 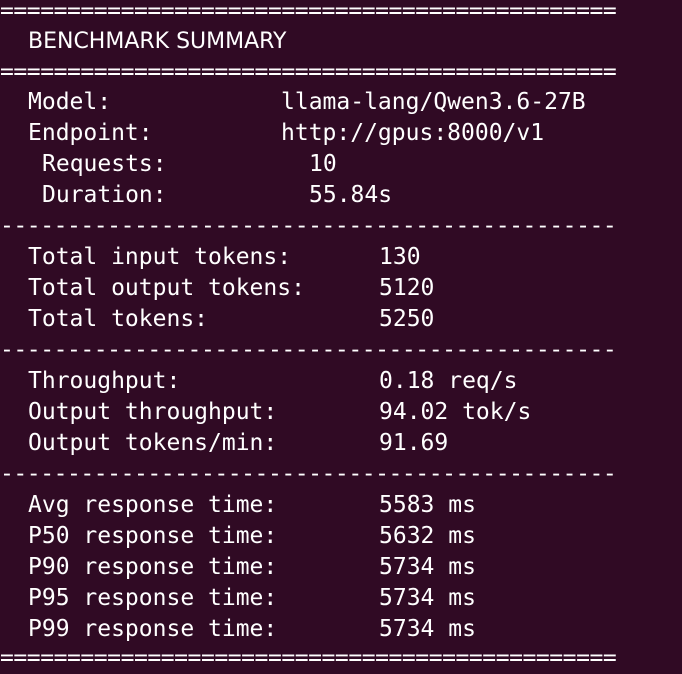 I want to click on p95-response-time-label: P95 response time:, so click(x=153, y=598).